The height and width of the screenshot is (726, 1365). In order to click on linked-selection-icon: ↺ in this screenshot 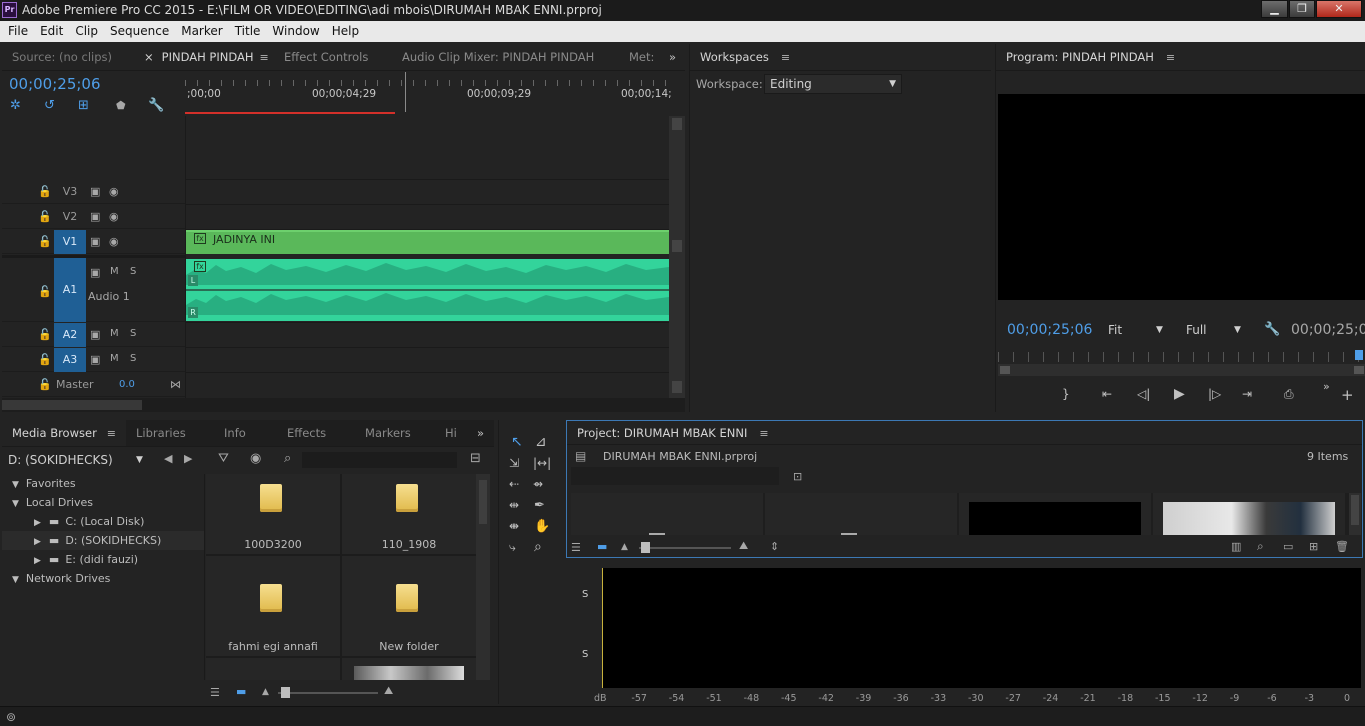, I will do `click(49, 105)`.